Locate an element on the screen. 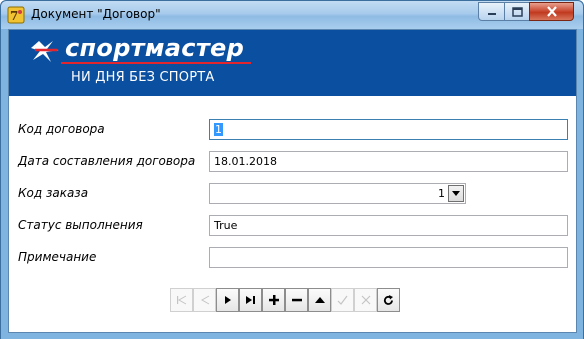  status-value: True is located at coordinates (226, 225).